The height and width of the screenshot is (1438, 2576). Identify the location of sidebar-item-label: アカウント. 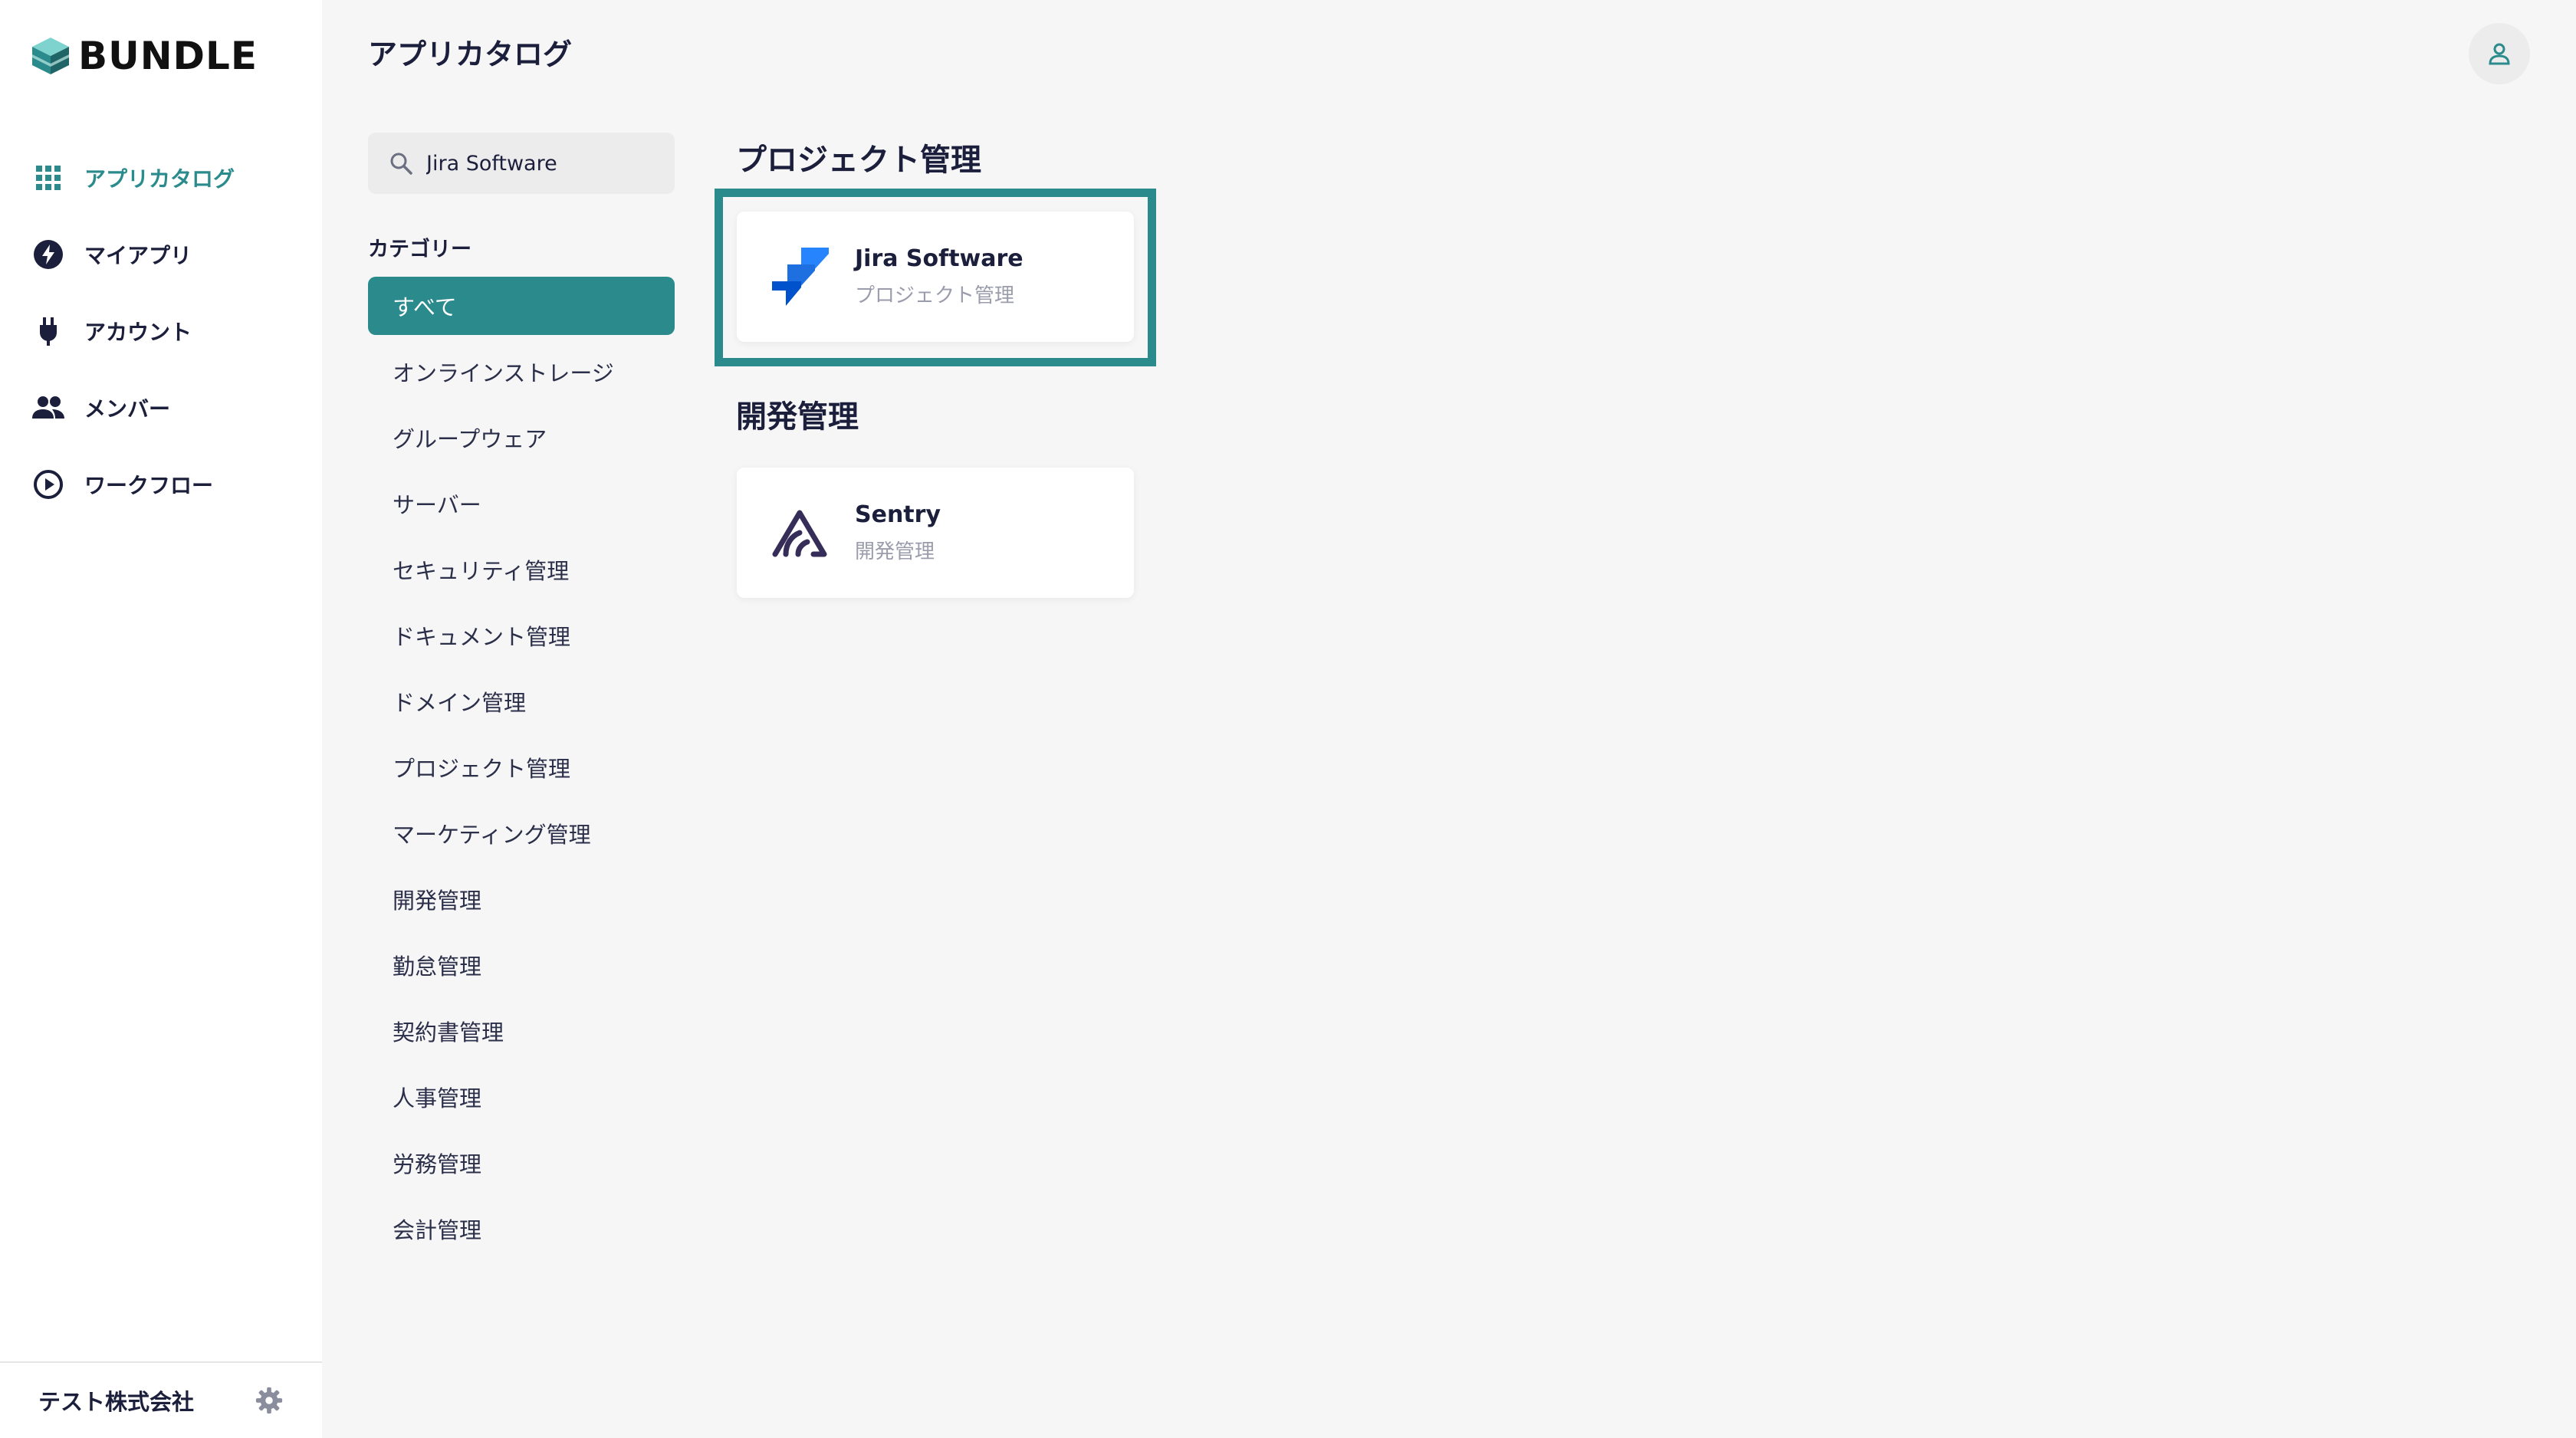
(138, 332).